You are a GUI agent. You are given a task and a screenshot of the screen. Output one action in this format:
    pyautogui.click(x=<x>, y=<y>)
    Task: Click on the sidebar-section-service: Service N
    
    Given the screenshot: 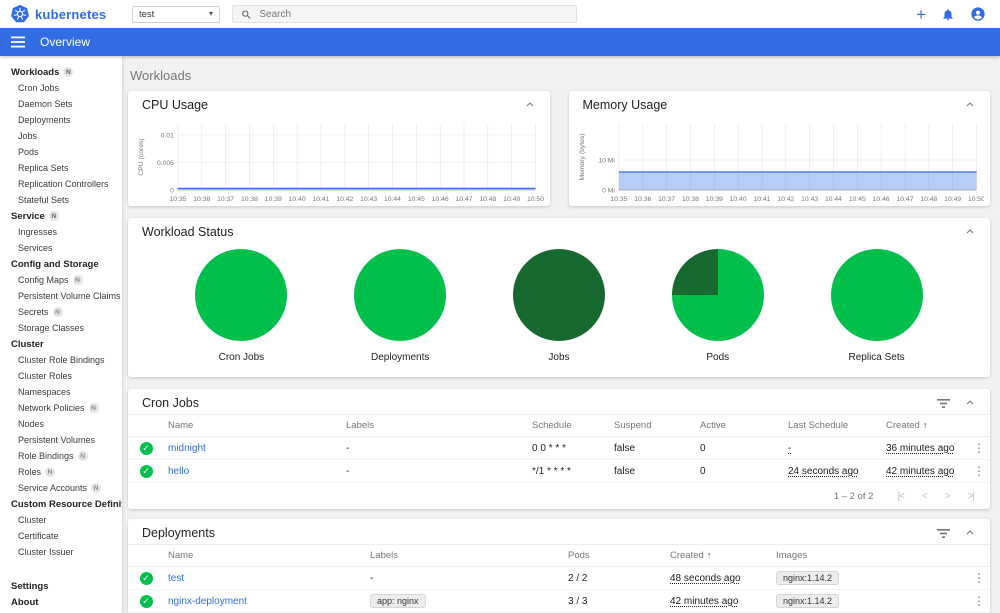 What is the action you would take?
    pyautogui.click(x=61, y=216)
    